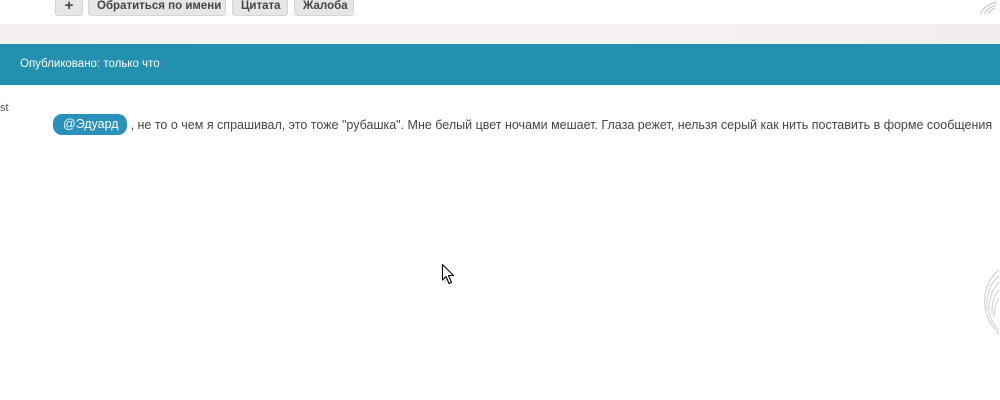 The width and height of the screenshot is (1000, 400). What do you see at coordinates (324, 8) in the screenshot?
I see `report-button: Жалоба` at bounding box center [324, 8].